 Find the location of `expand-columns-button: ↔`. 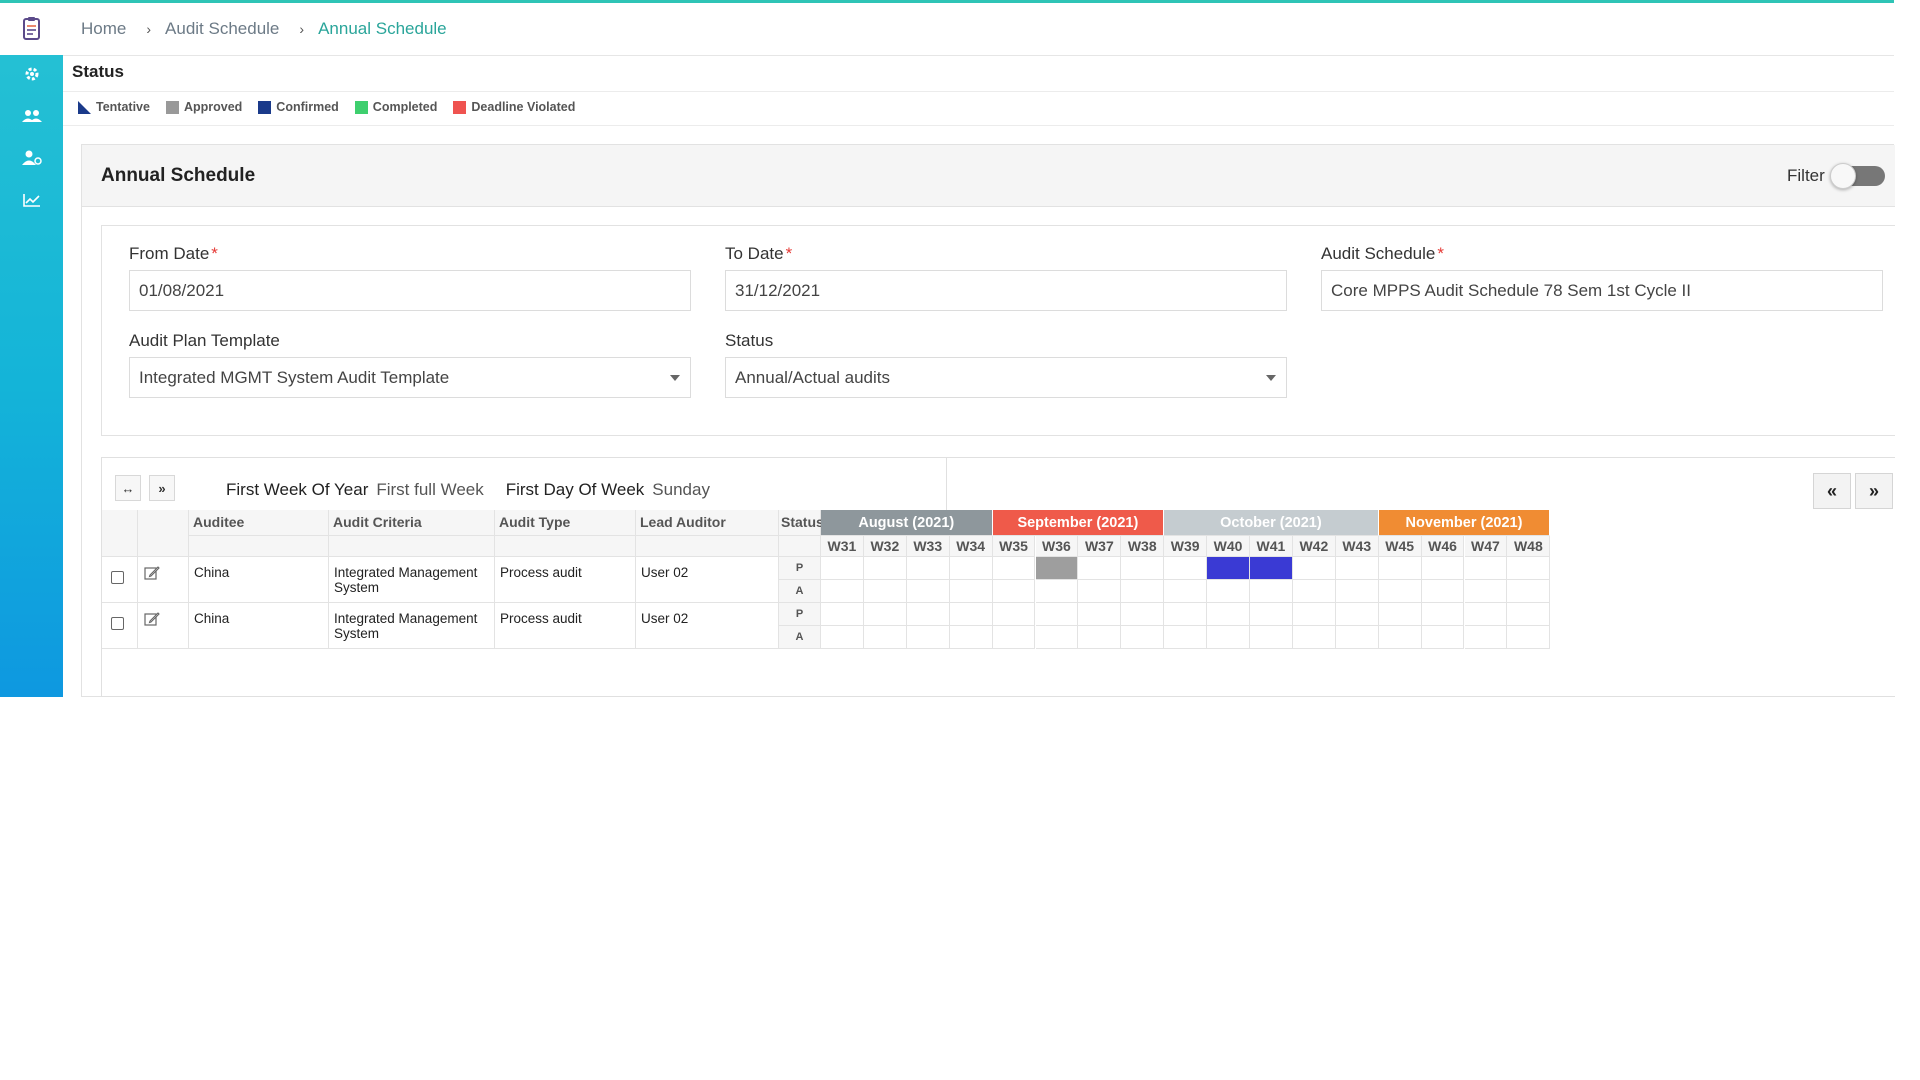

expand-columns-button: ↔ is located at coordinates (128, 488).